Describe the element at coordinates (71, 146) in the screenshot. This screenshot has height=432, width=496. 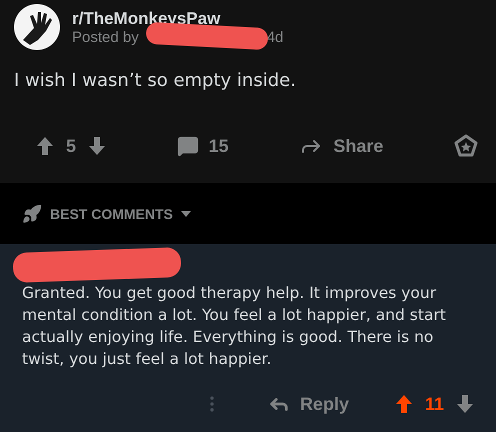
I see `vote-count: 5` at that location.